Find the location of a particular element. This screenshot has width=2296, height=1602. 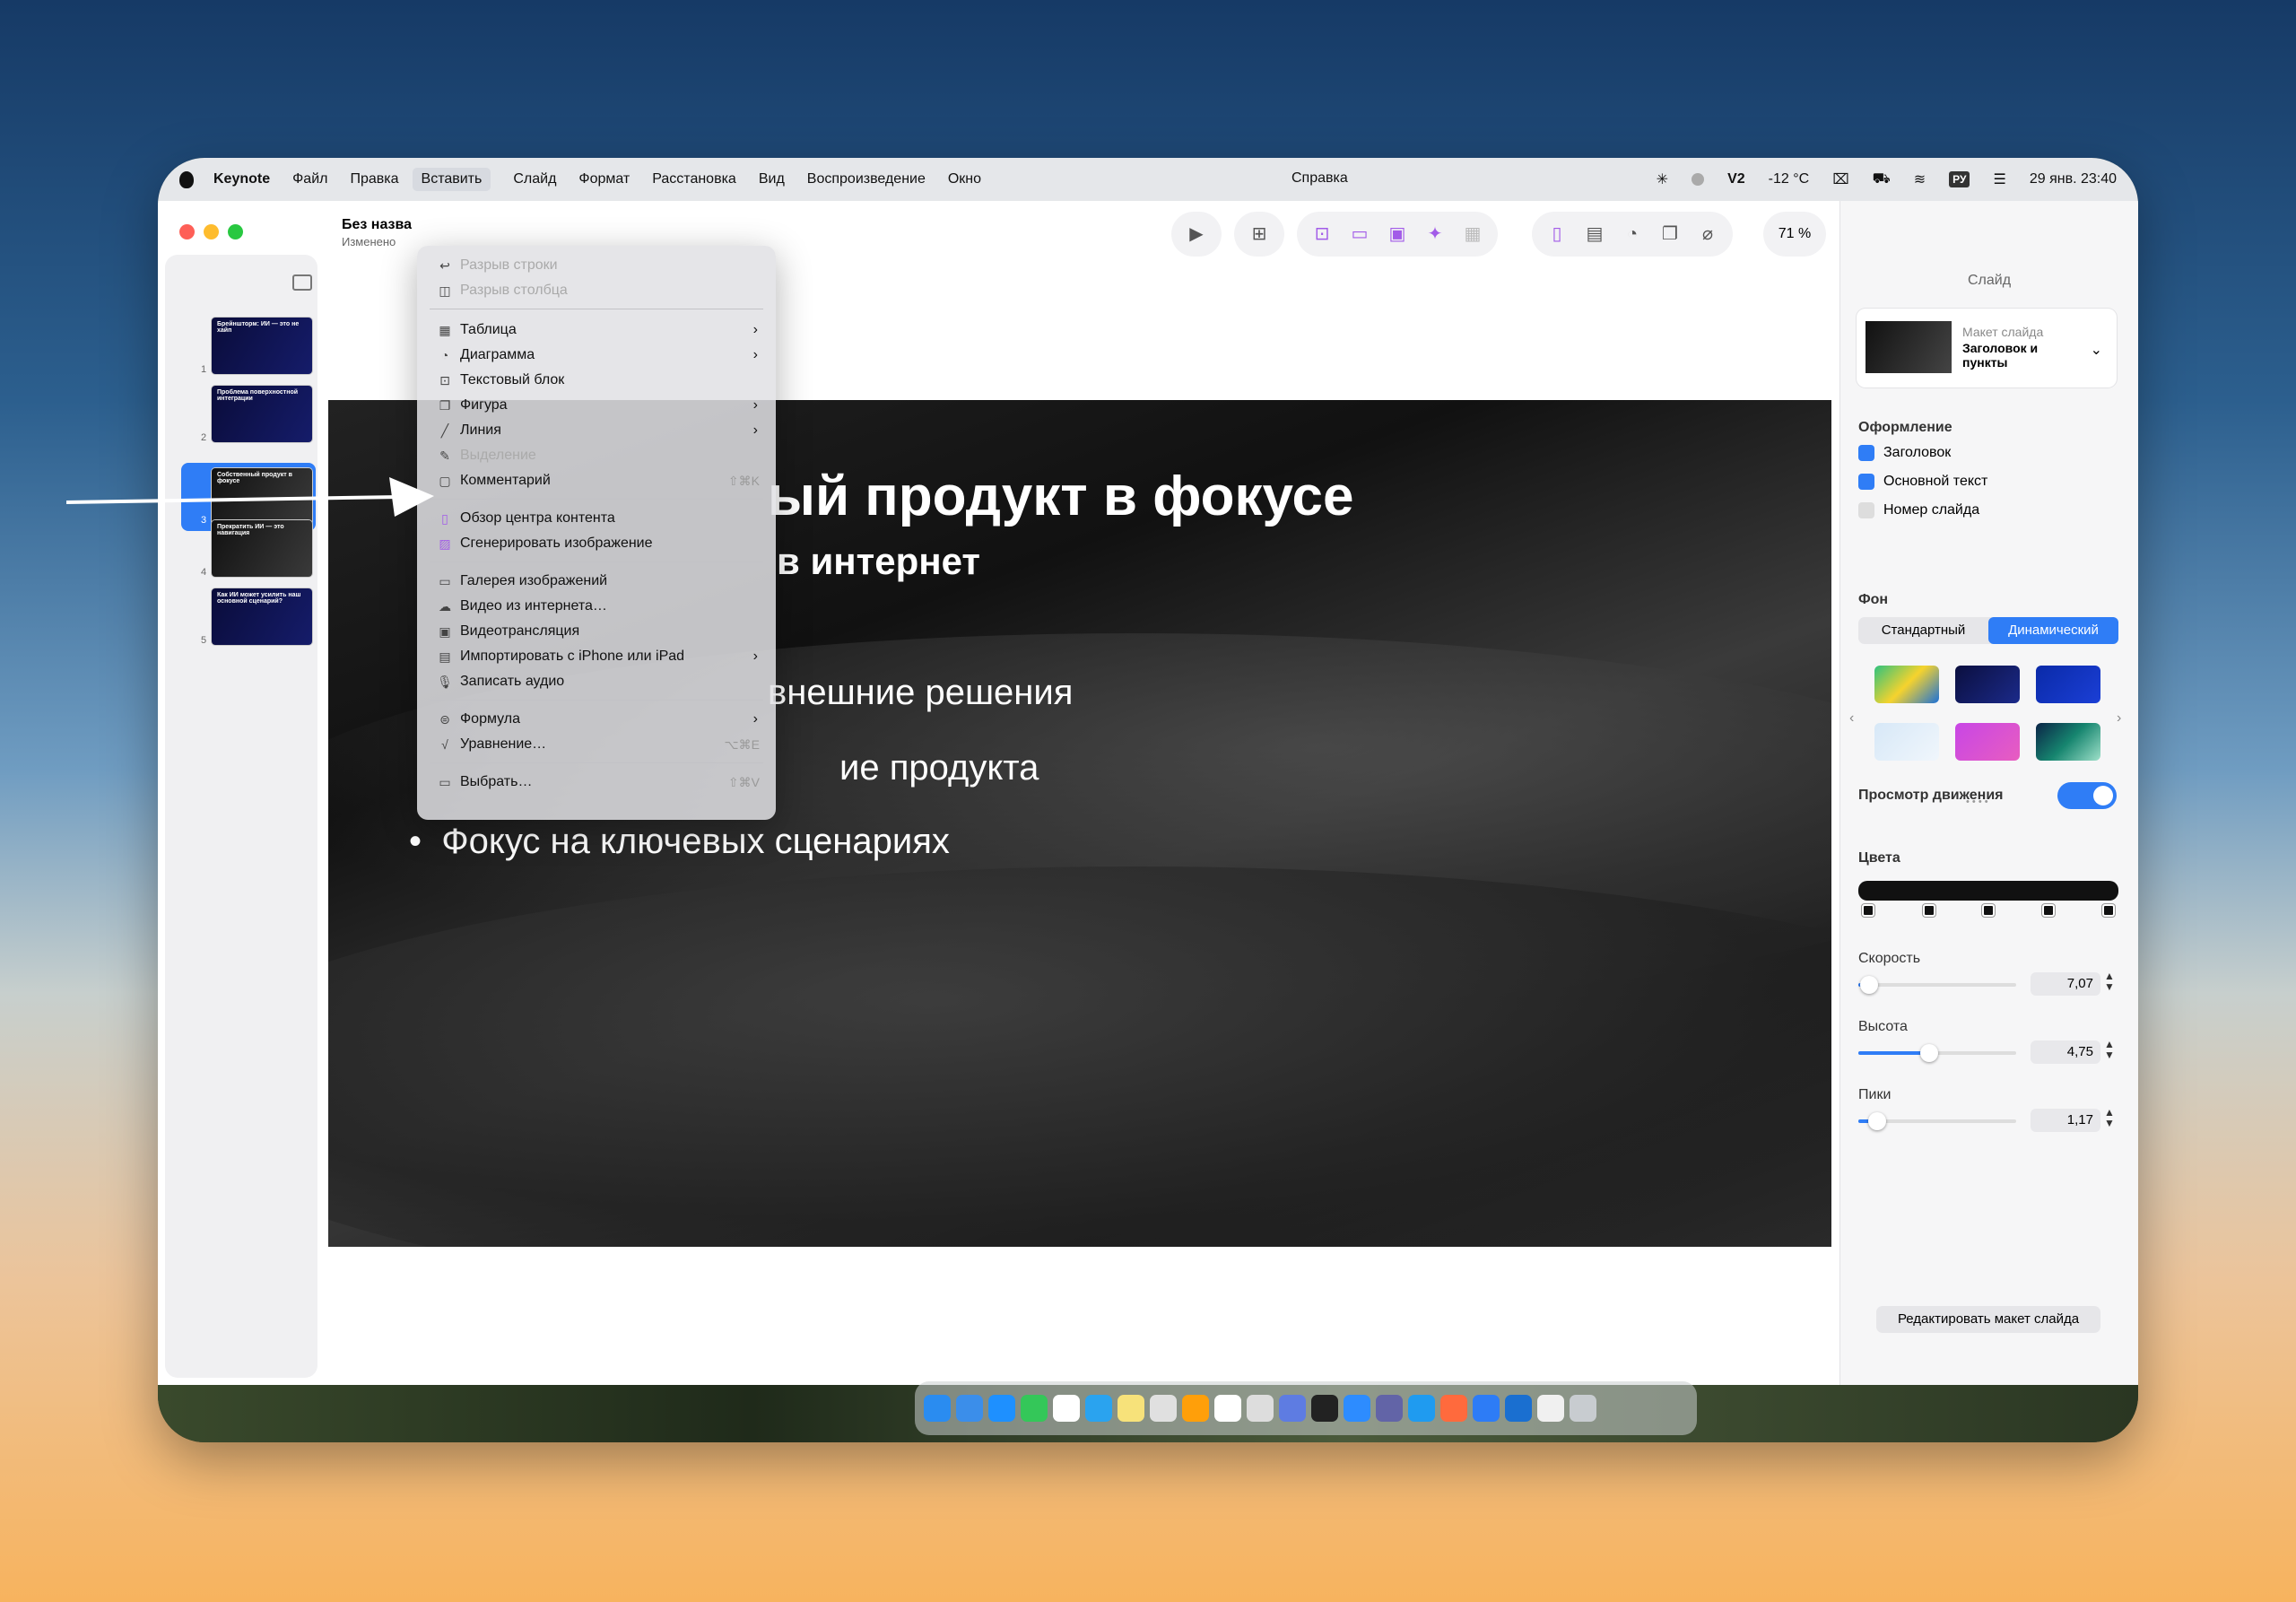

slide-thumb-1: Брейншторм: ИИ — это не хайп is located at coordinates (262, 346).